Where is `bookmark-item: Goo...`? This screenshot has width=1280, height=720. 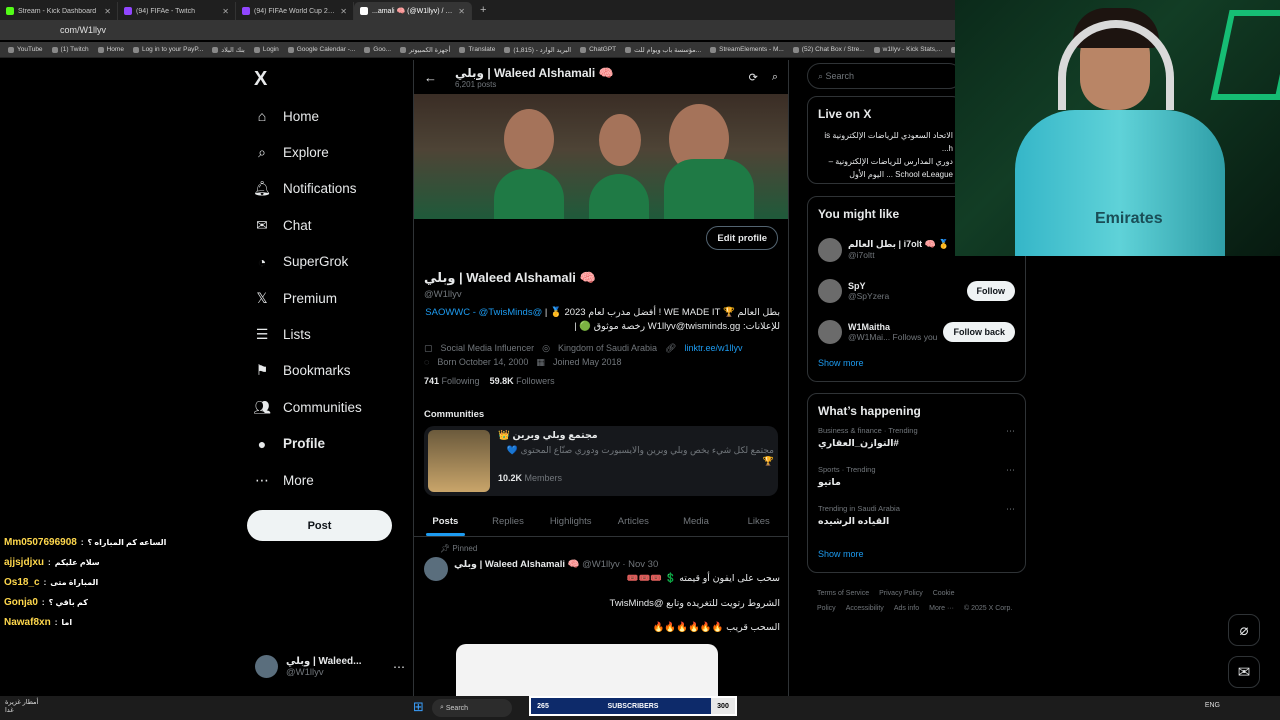
bookmark-item: Goo... is located at coordinates (377, 49).